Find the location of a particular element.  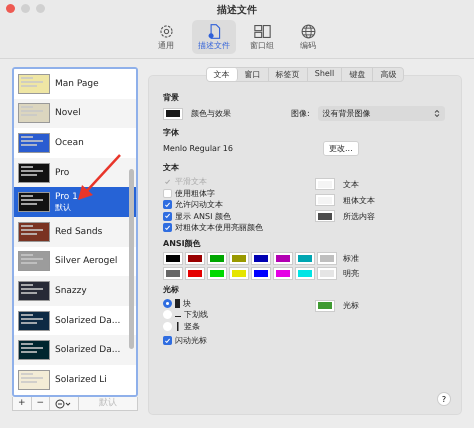

toolbar-tab: 通用 is located at coordinates (166, 37).